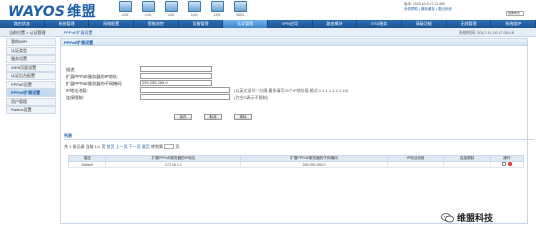  What do you see at coordinates (176, 76) in the screenshot?
I see `server-ip-input` at bounding box center [176, 76].